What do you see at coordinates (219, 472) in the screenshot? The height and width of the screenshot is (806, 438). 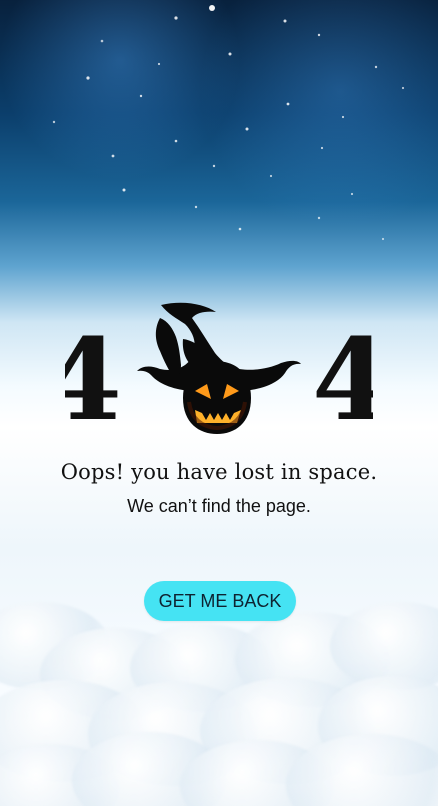 I see `error-headline: Oops! you have lost in space.` at bounding box center [219, 472].